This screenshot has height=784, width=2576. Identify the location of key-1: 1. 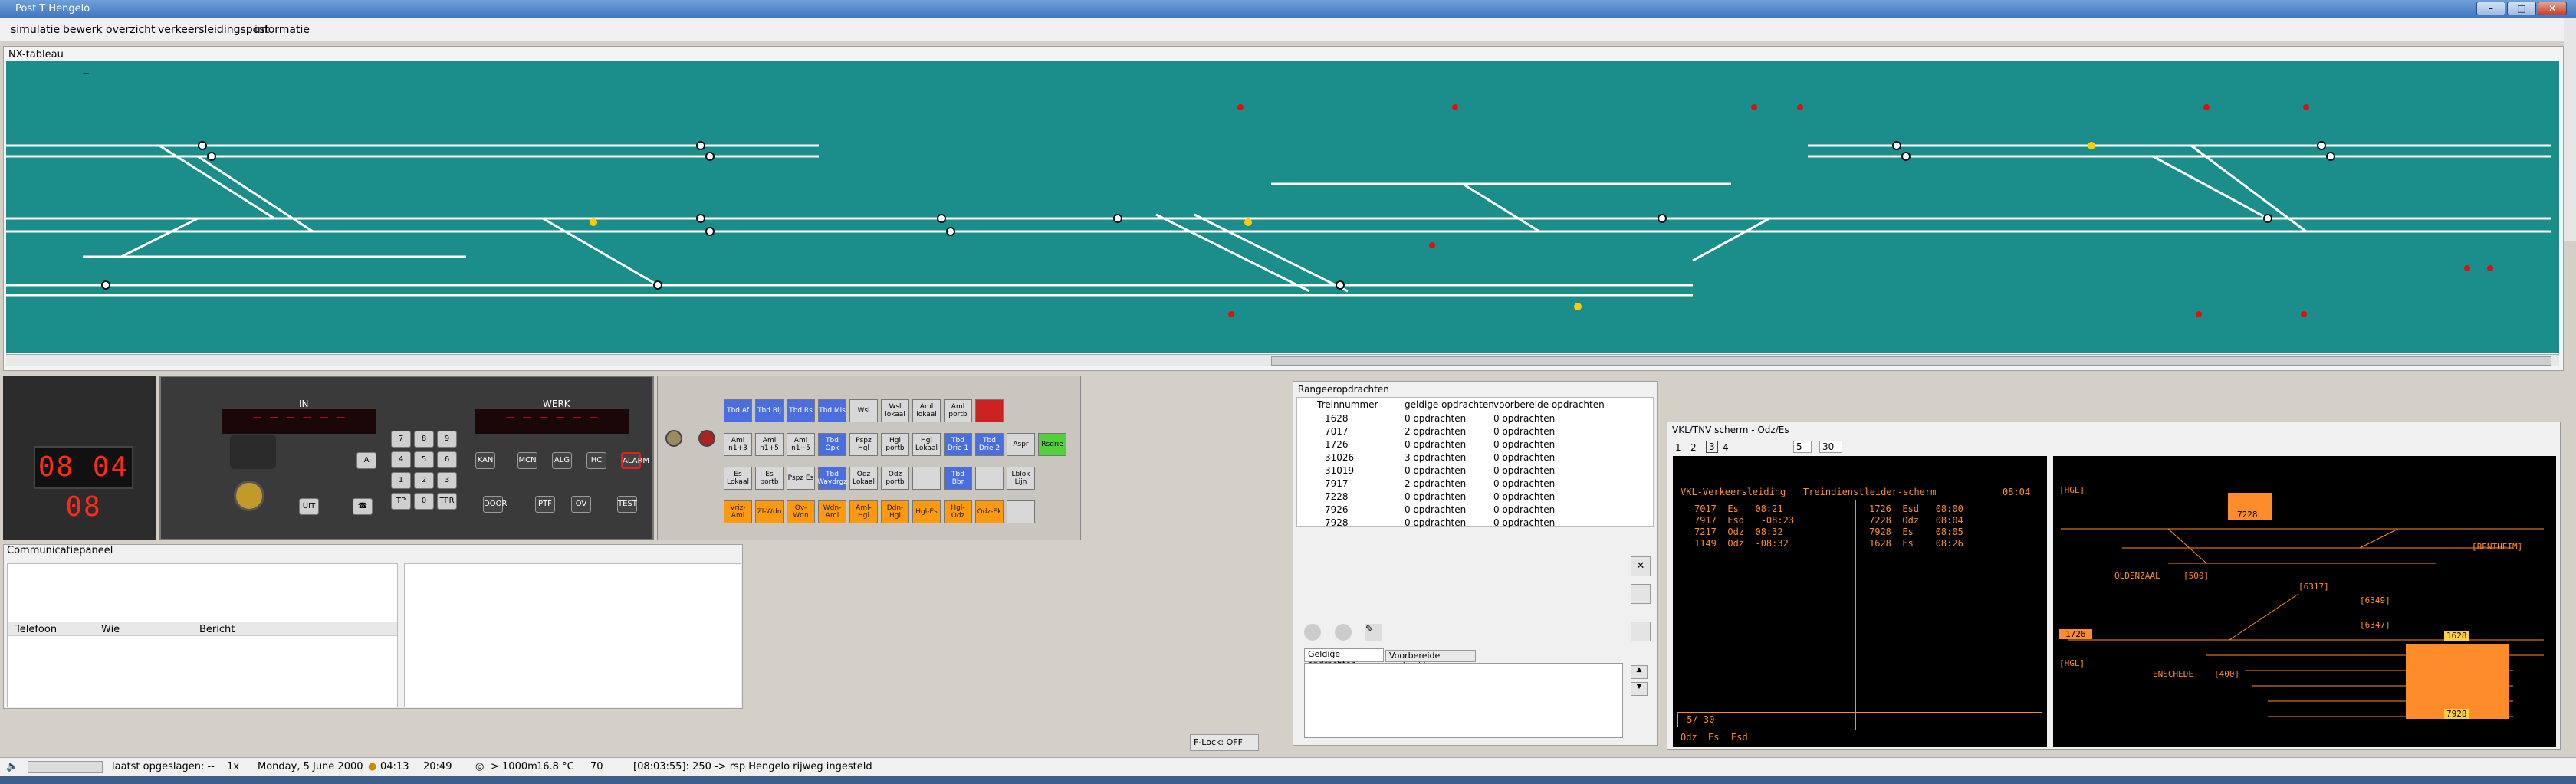
(401, 480).